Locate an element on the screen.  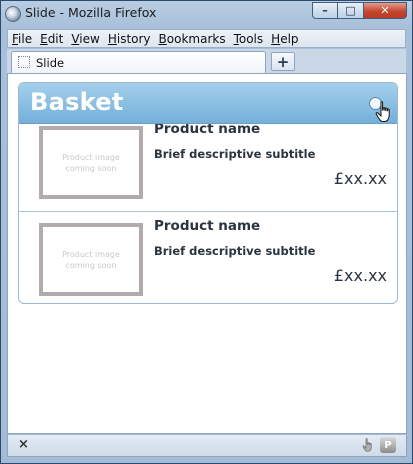
window-controls: – □ ✕ is located at coordinates (359, 11).